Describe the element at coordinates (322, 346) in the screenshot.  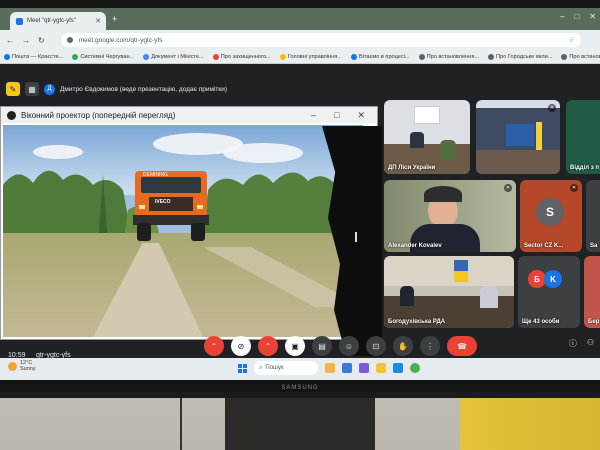
I see `captions-button: ▤` at that location.